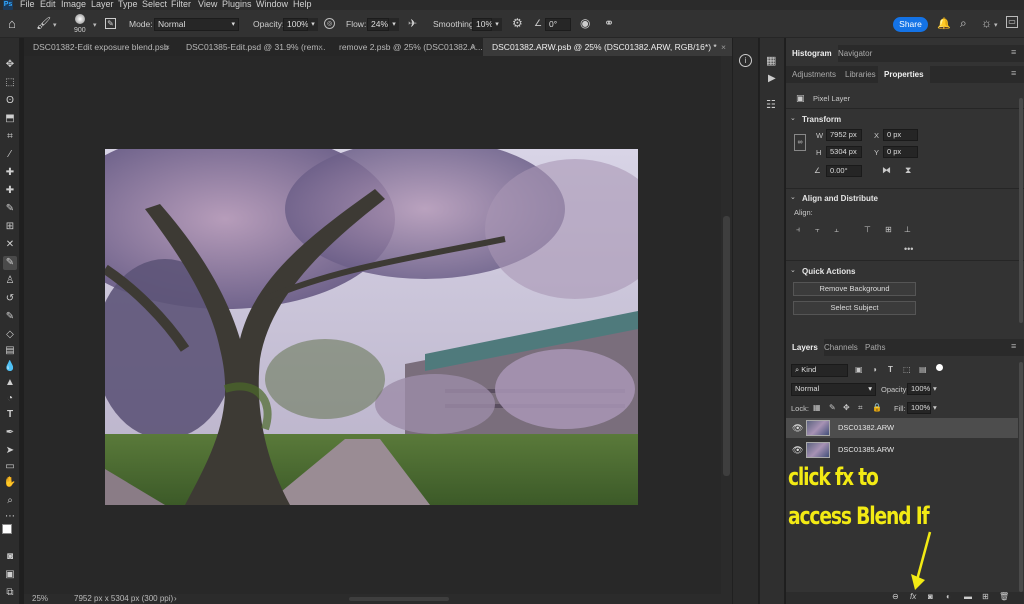  What do you see at coordinates (10, 101) in the screenshot?
I see `lasso-tool-icon: ʘ` at bounding box center [10, 101].